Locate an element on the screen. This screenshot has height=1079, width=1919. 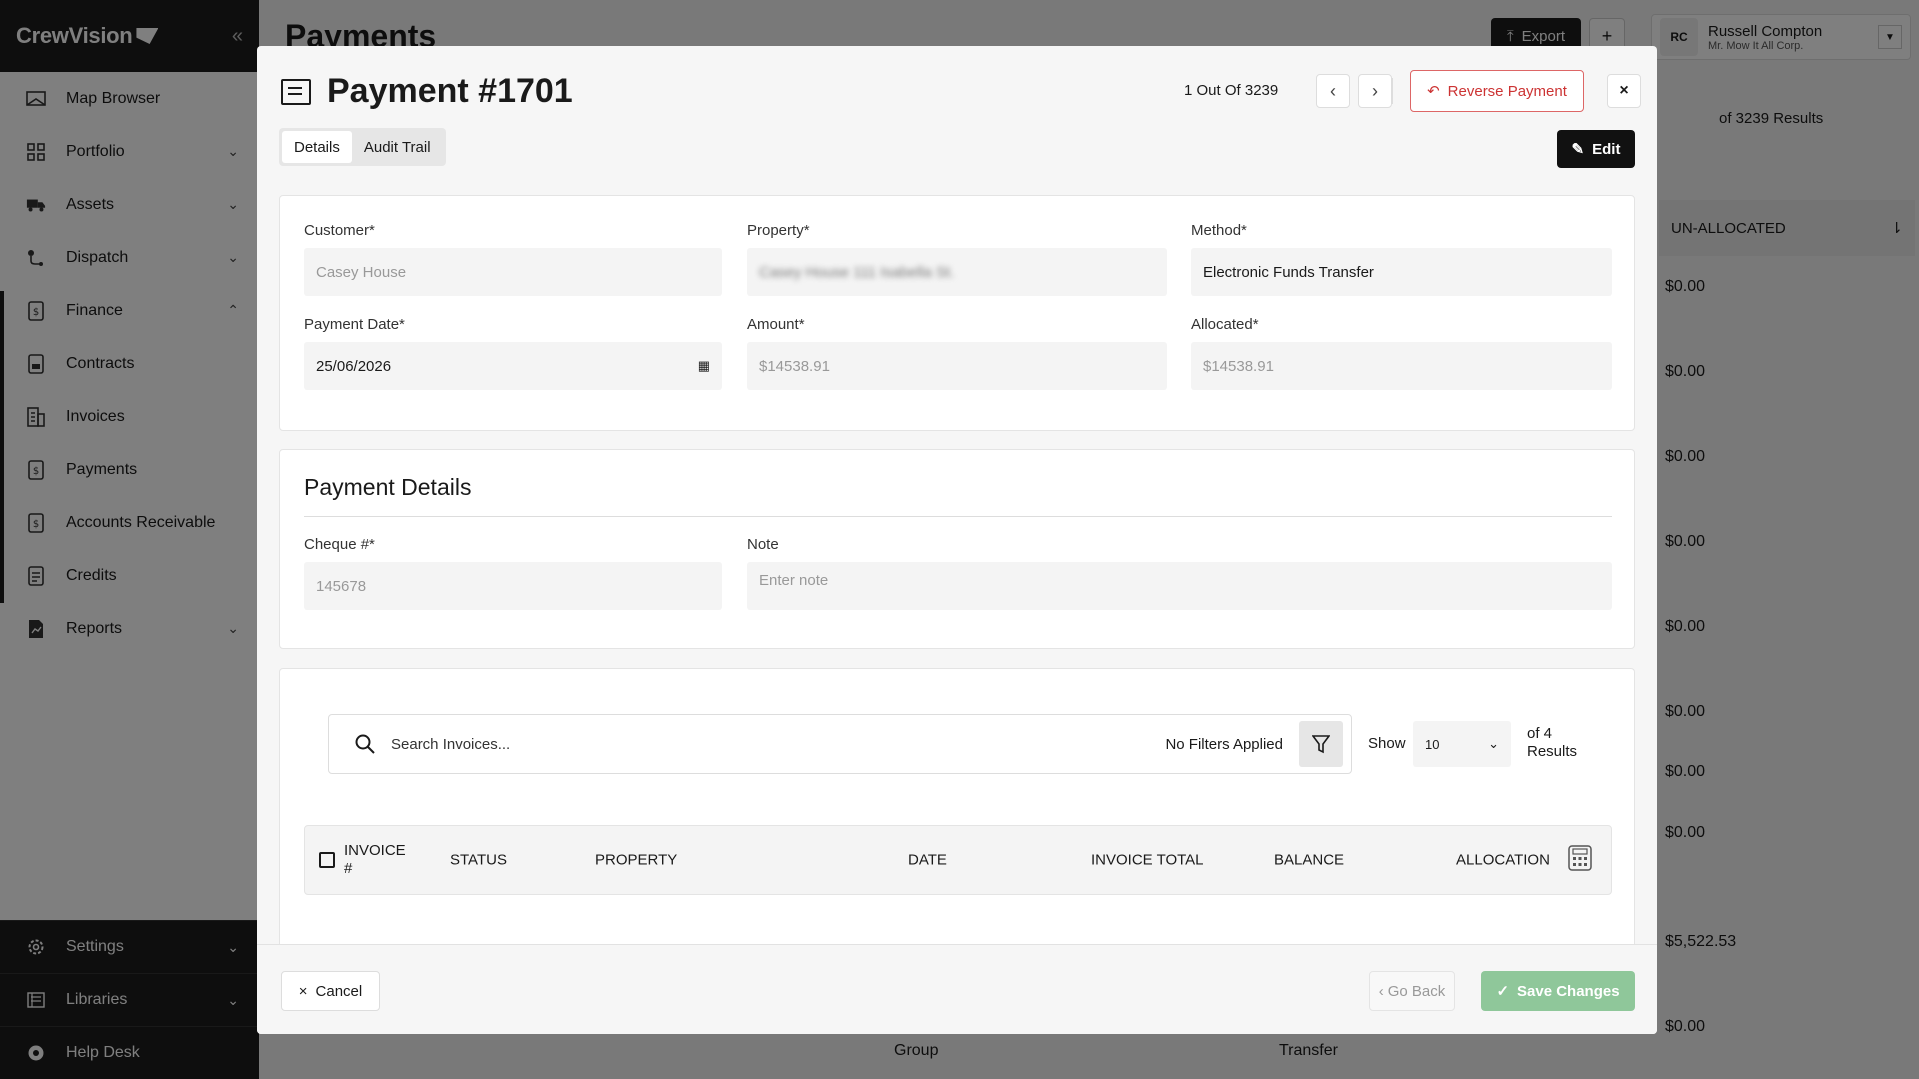
filters-status: No Filters Applied is located at coordinates (1224, 744).